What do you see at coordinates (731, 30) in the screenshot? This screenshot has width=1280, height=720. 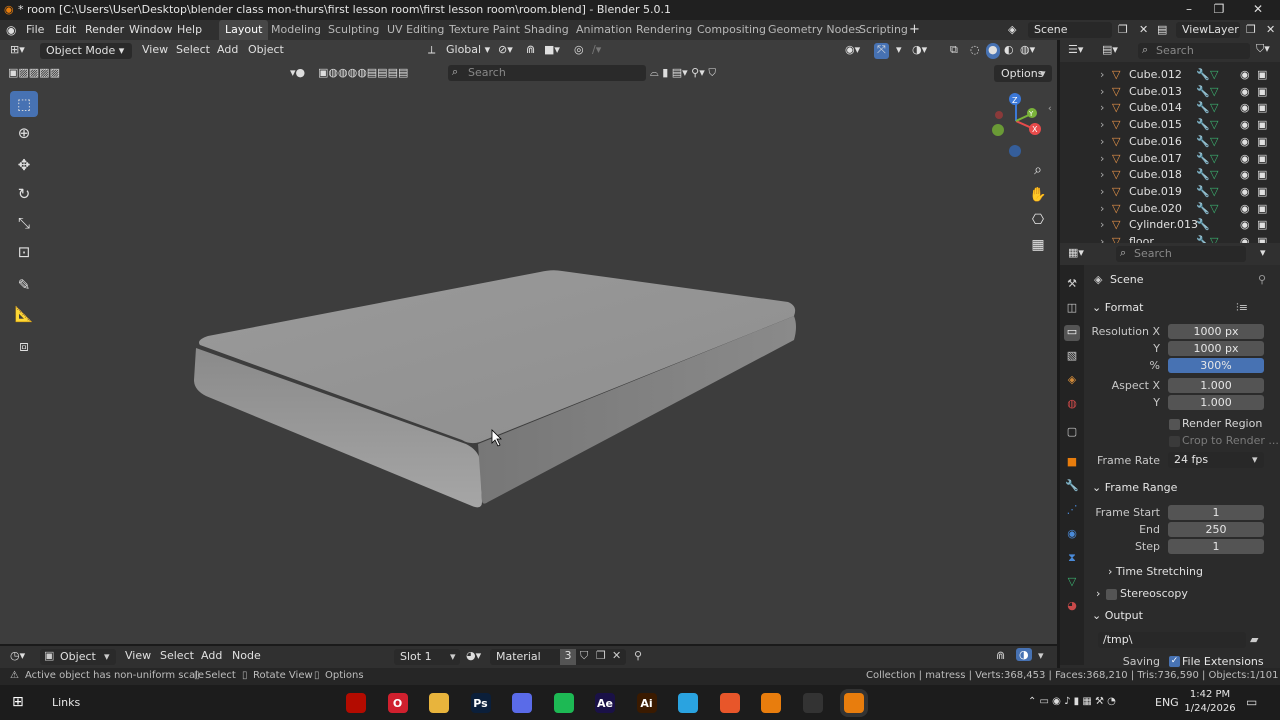 I see `tab-compositing: Compositing` at bounding box center [731, 30].